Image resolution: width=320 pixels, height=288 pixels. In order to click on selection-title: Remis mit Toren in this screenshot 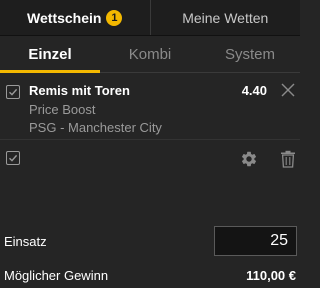, I will do `click(79, 90)`.